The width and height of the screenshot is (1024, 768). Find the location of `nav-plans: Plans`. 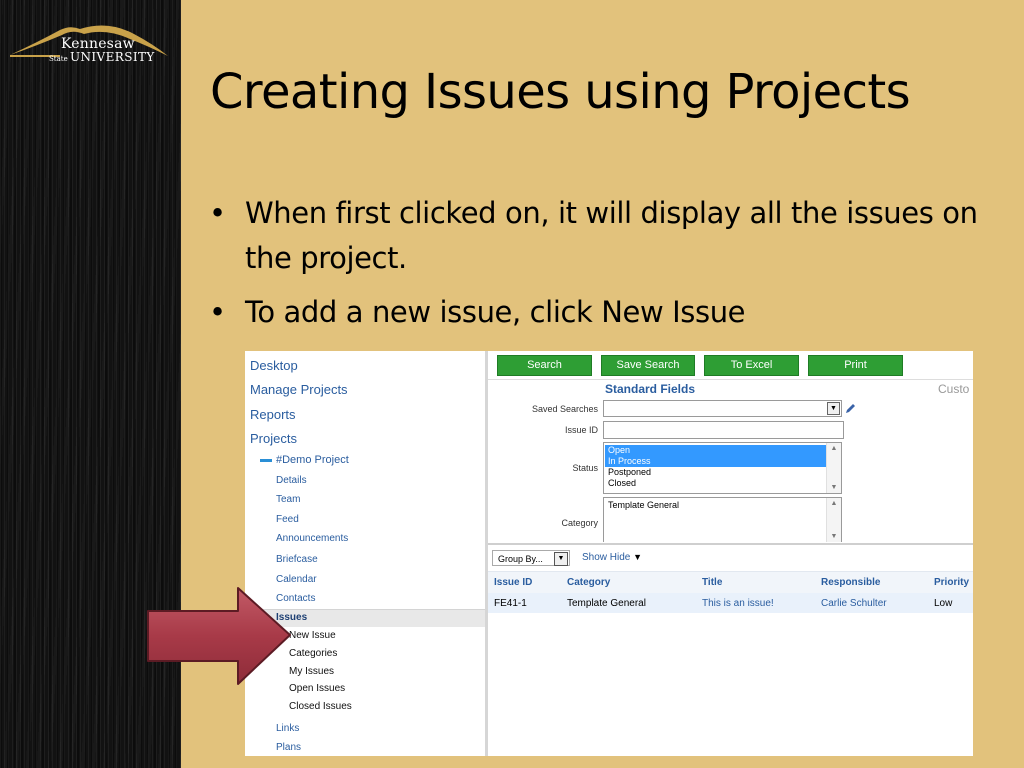

nav-plans: Plans is located at coordinates (288, 747).